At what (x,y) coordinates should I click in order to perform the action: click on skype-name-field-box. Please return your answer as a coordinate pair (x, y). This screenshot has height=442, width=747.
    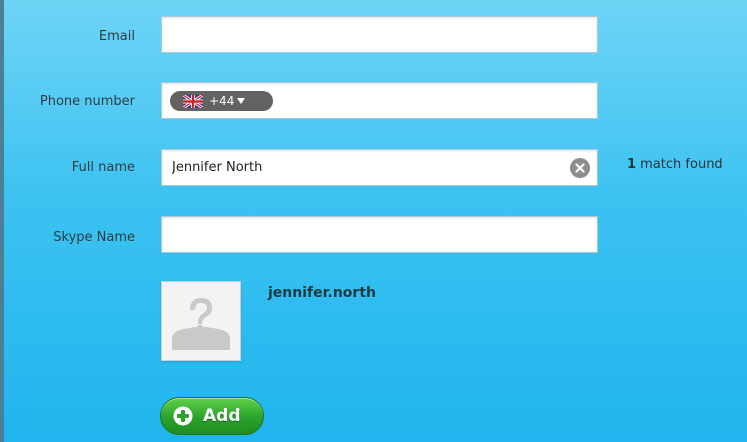
    Looking at the image, I should click on (379, 234).